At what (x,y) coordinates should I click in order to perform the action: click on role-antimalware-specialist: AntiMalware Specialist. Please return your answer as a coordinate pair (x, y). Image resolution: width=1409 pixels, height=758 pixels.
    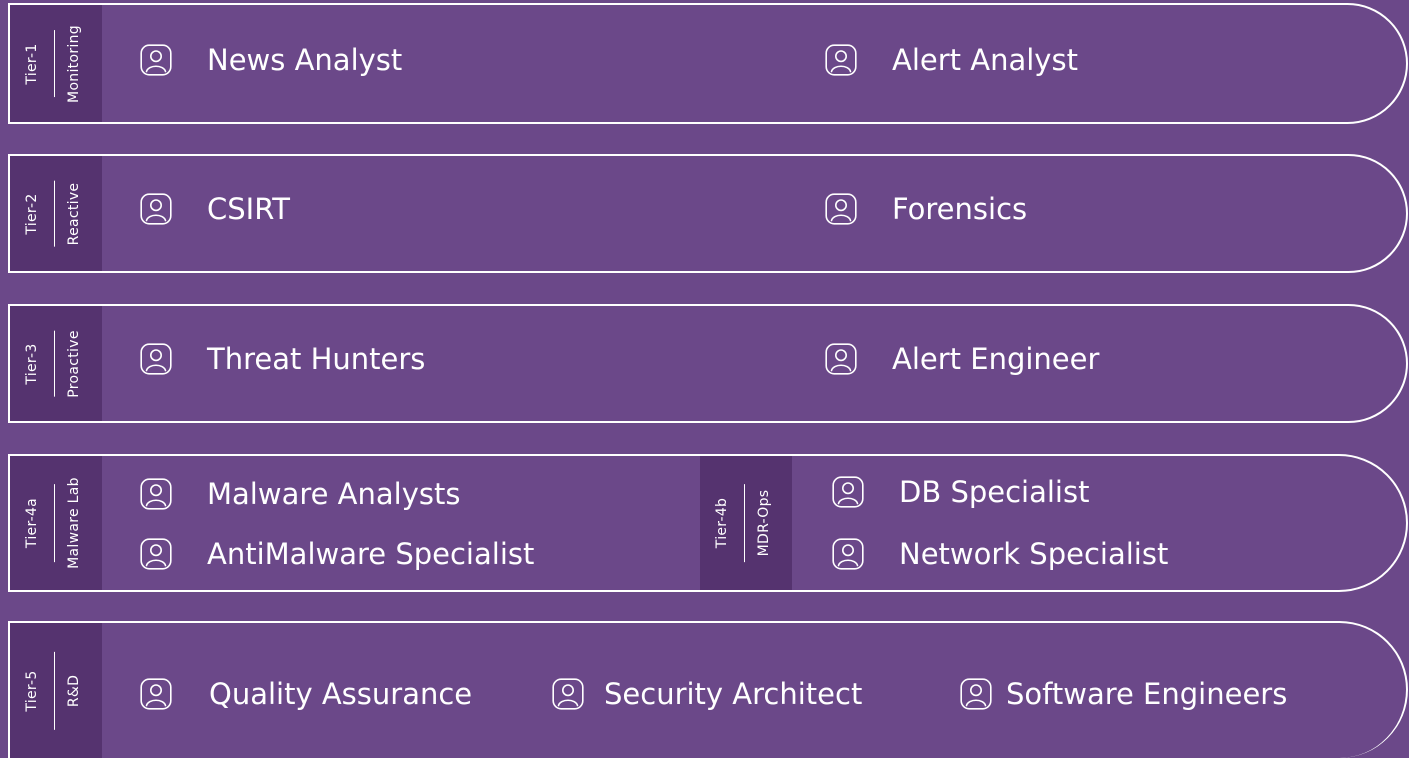
    Looking at the image, I should click on (337, 554).